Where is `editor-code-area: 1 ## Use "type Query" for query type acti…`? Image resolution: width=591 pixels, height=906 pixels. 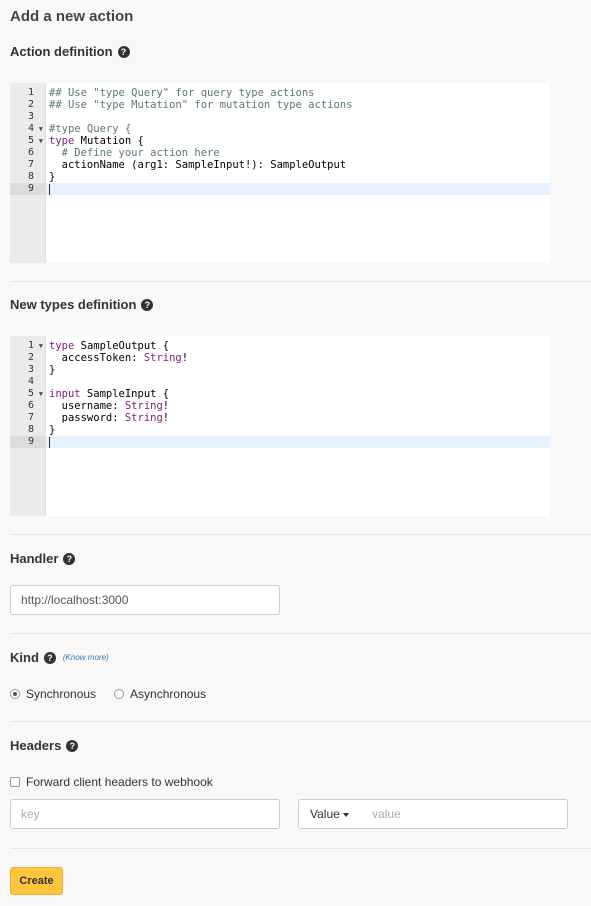
editor-code-area: 1 ## Use "type Query" for query type acti… is located at coordinates (280, 141).